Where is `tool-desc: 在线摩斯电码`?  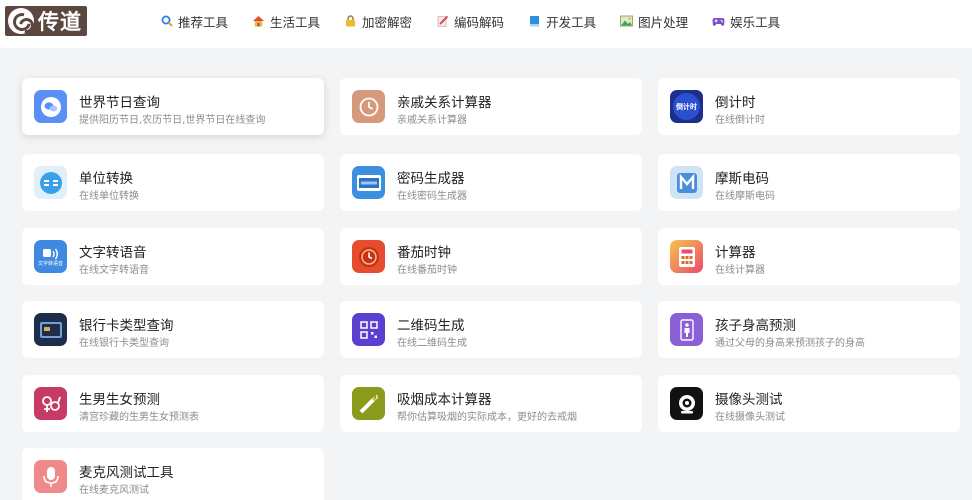 tool-desc: 在线摩斯电码 is located at coordinates (745, 196).